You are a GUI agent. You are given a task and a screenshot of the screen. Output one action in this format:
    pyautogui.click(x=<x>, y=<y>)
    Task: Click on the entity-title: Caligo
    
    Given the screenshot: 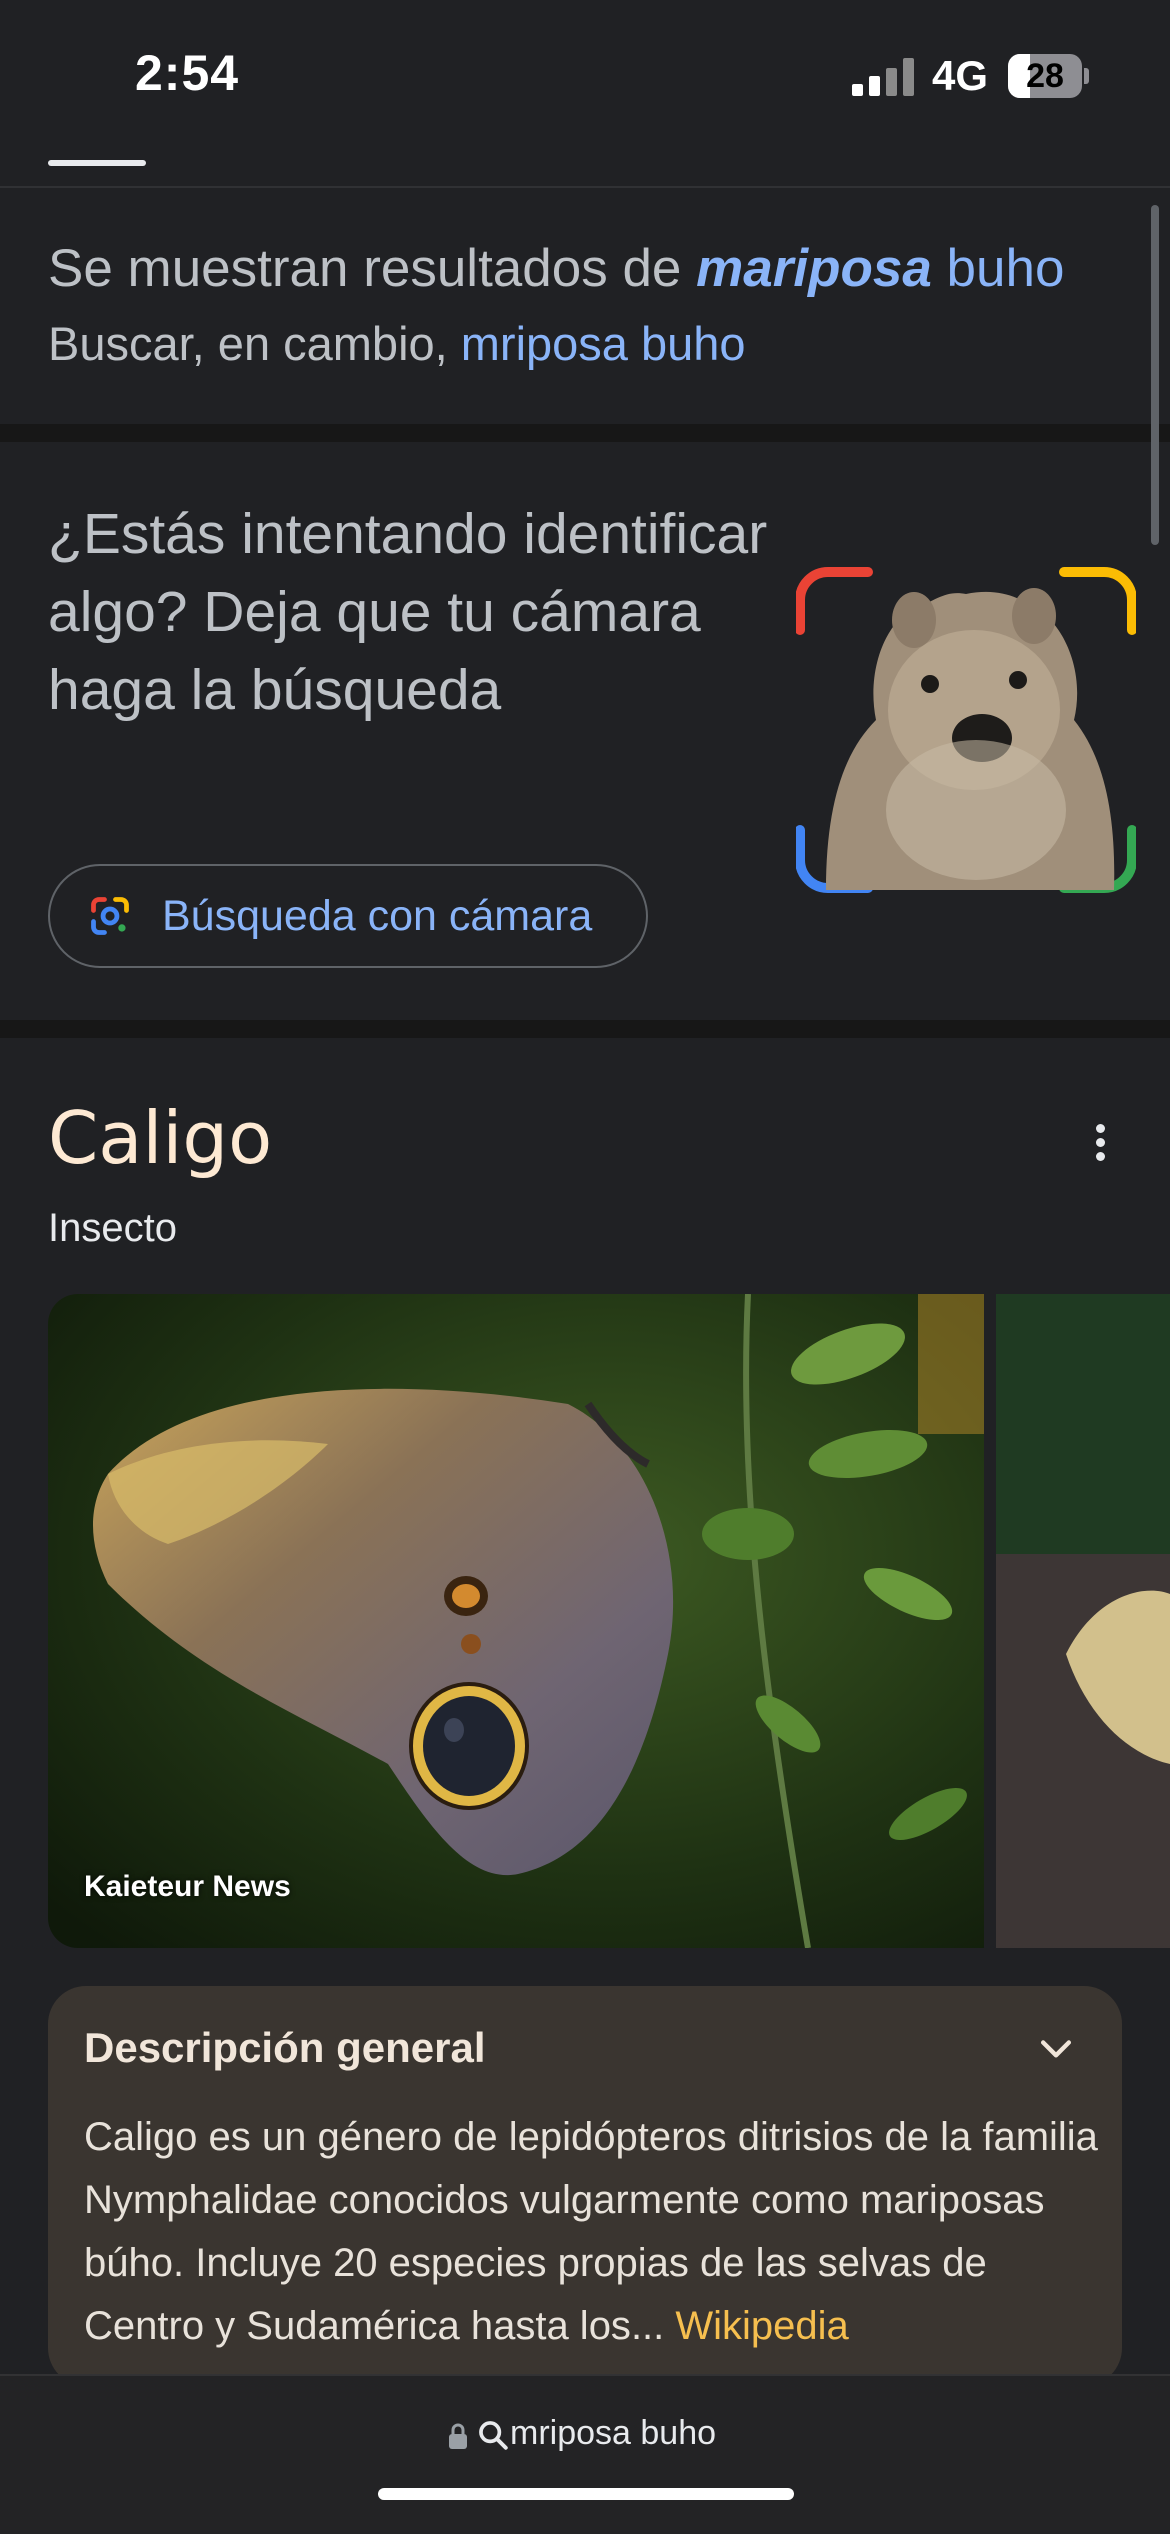 What is the action you would take?
    pyautogui.click(x=160, y=1138)
    